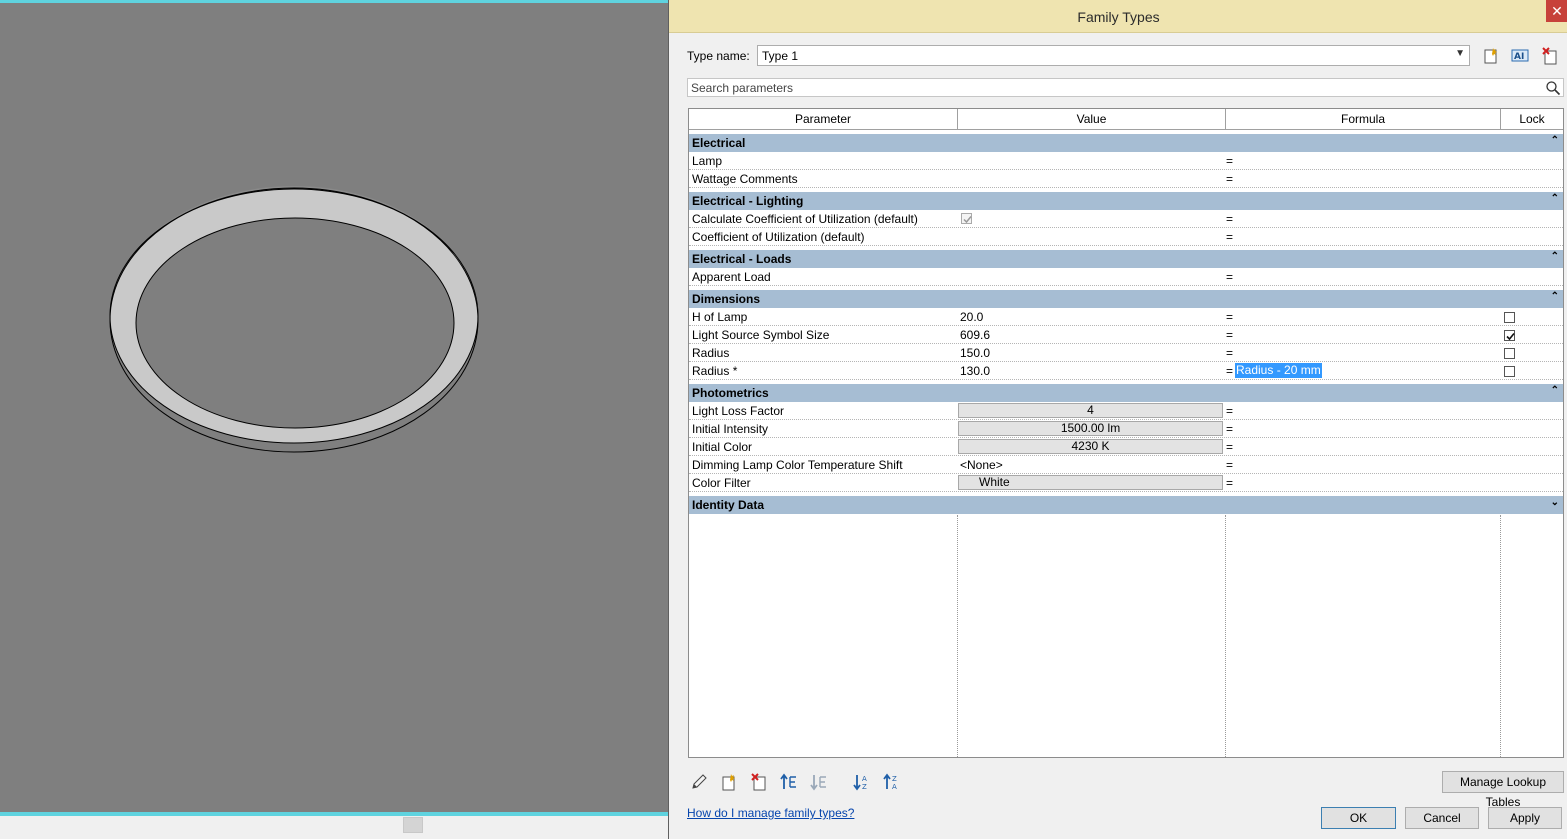 This screenshot has width=1567, height=839. What do you see at coordinates (1126, 143) in the screenshot?
I see `group-electrical: Electrical ⌃` at bounding box center [1126, 143].